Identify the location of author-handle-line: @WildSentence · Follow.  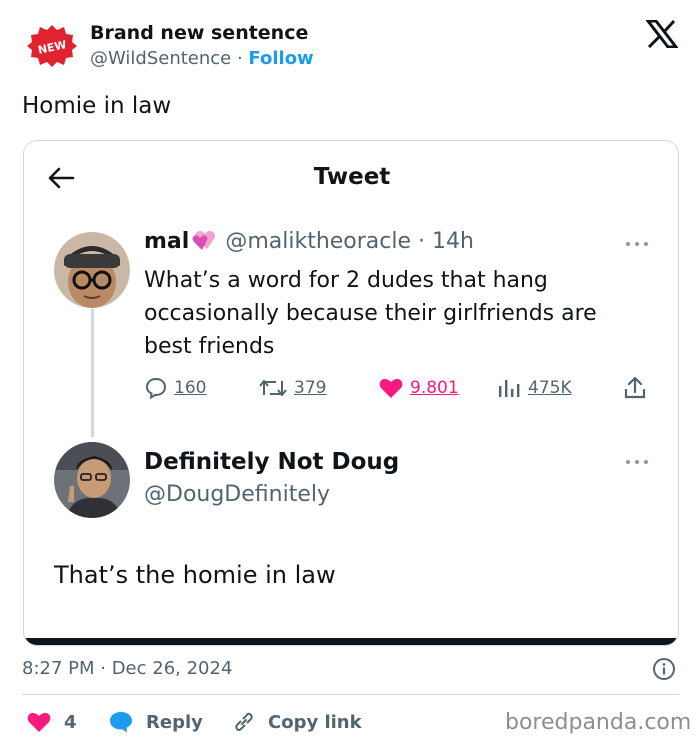
(202, 58).